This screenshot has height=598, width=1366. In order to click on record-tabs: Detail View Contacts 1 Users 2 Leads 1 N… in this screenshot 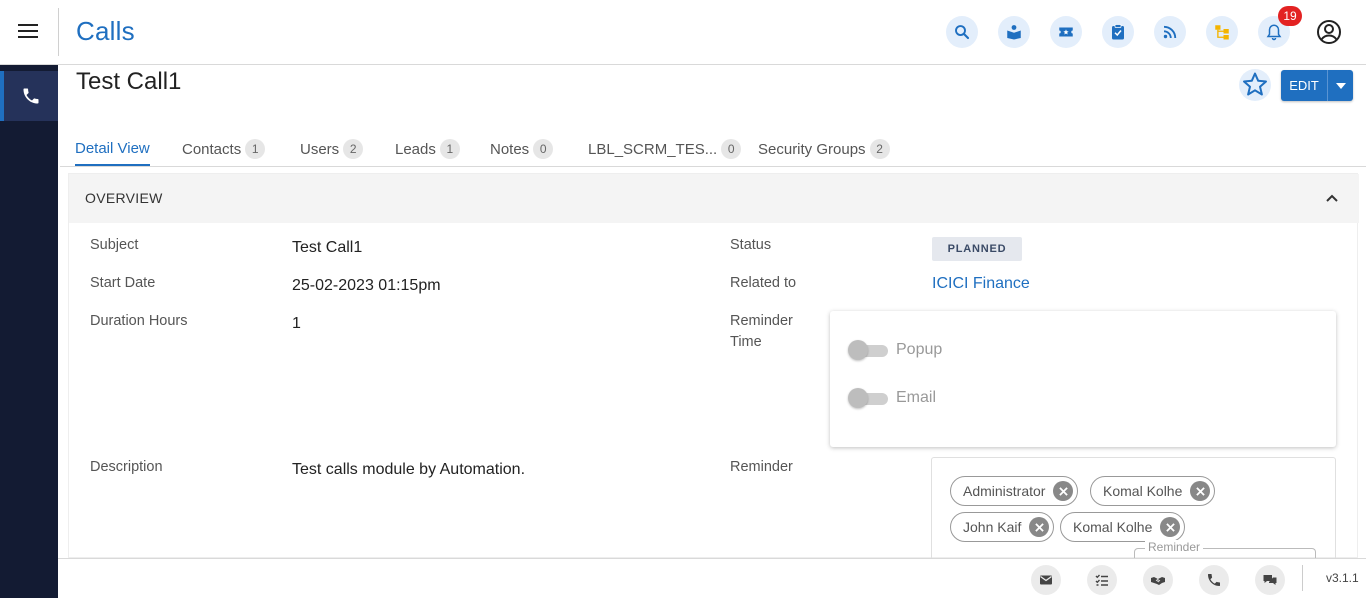, I will do `click(713, 147)`.